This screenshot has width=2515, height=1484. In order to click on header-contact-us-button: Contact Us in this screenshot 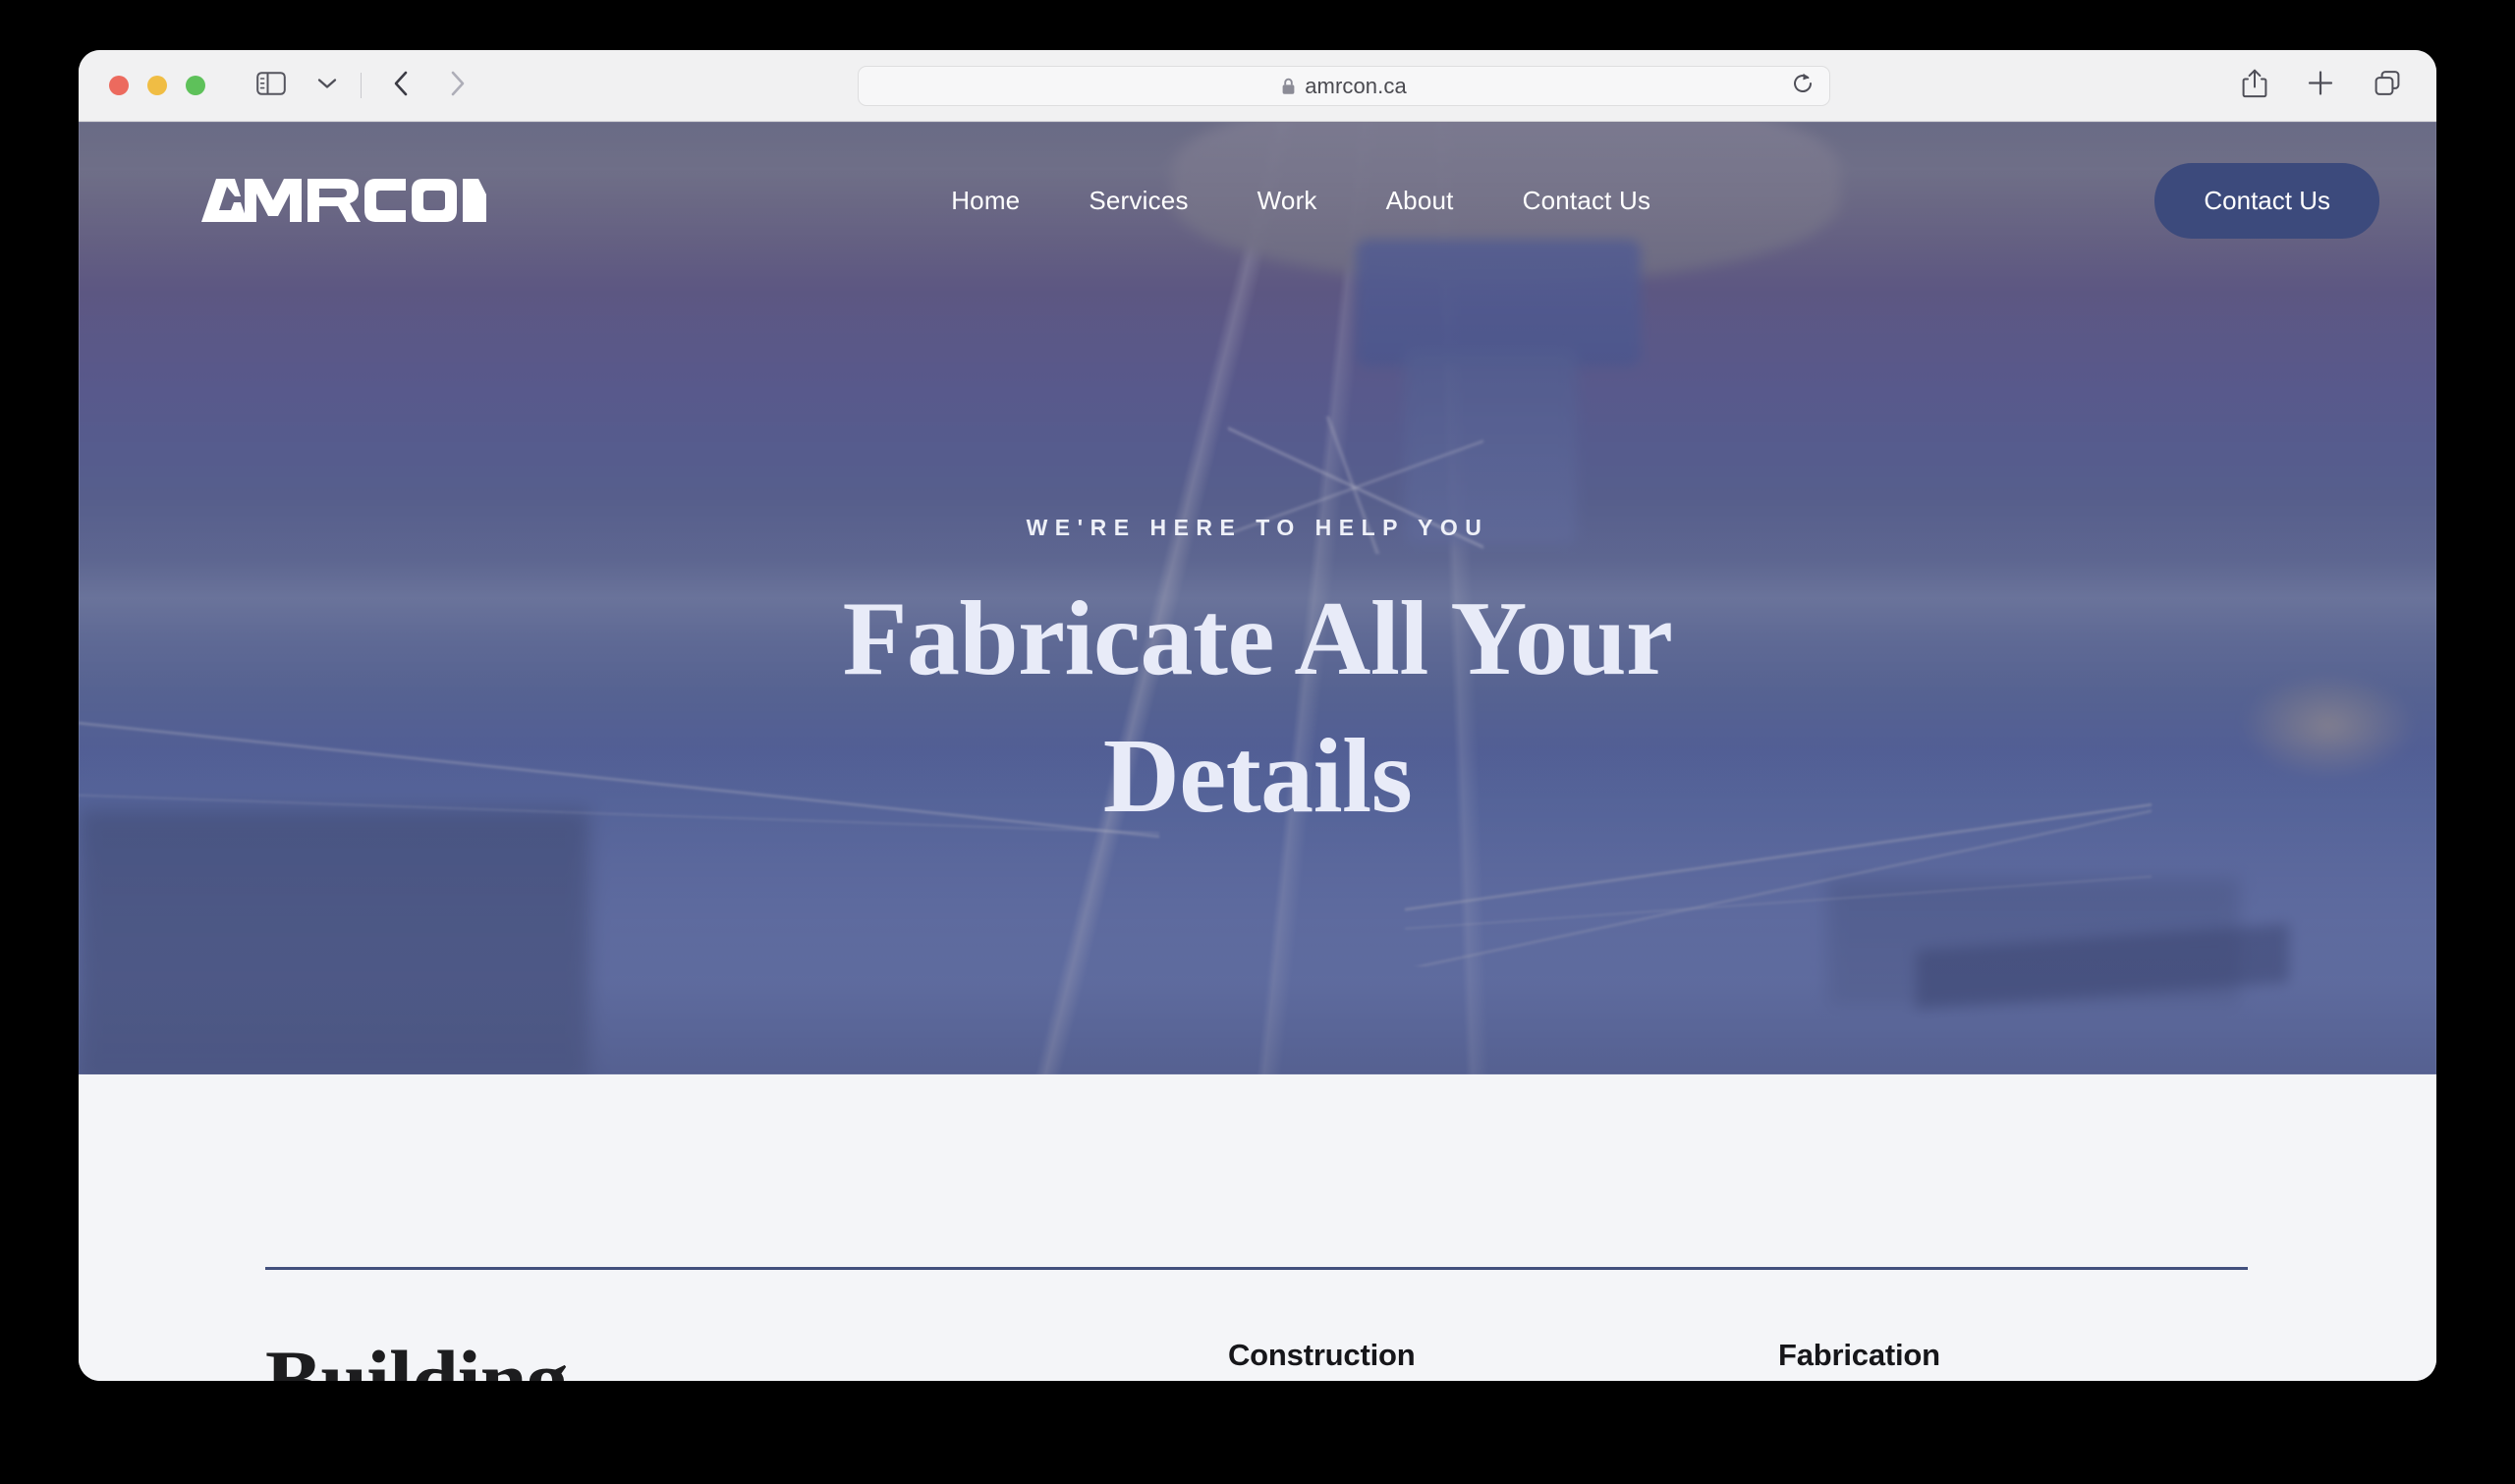, I will do `click(2266, 200)`.